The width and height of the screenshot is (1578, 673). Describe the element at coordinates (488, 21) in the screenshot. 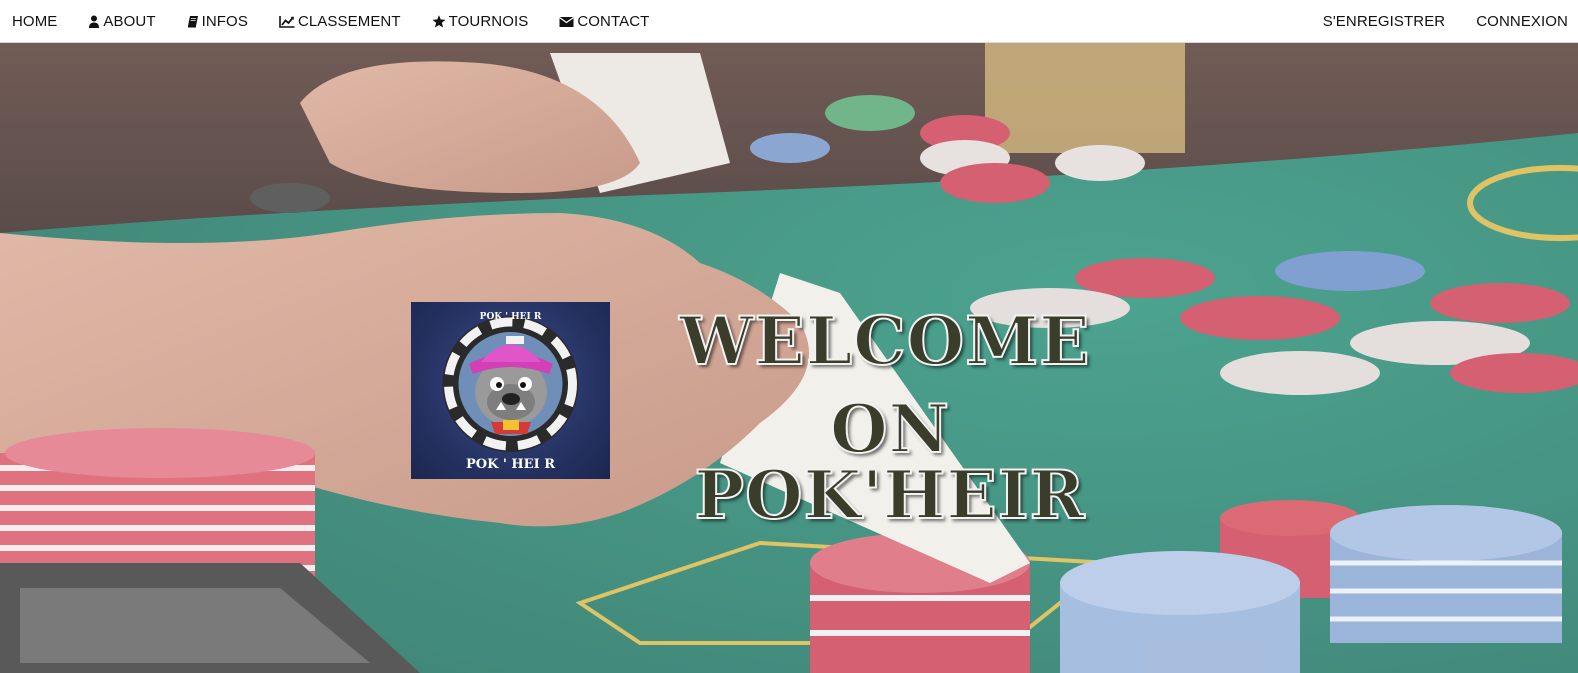

I see `nav-tournois-label: TOURNOIS` at that location.